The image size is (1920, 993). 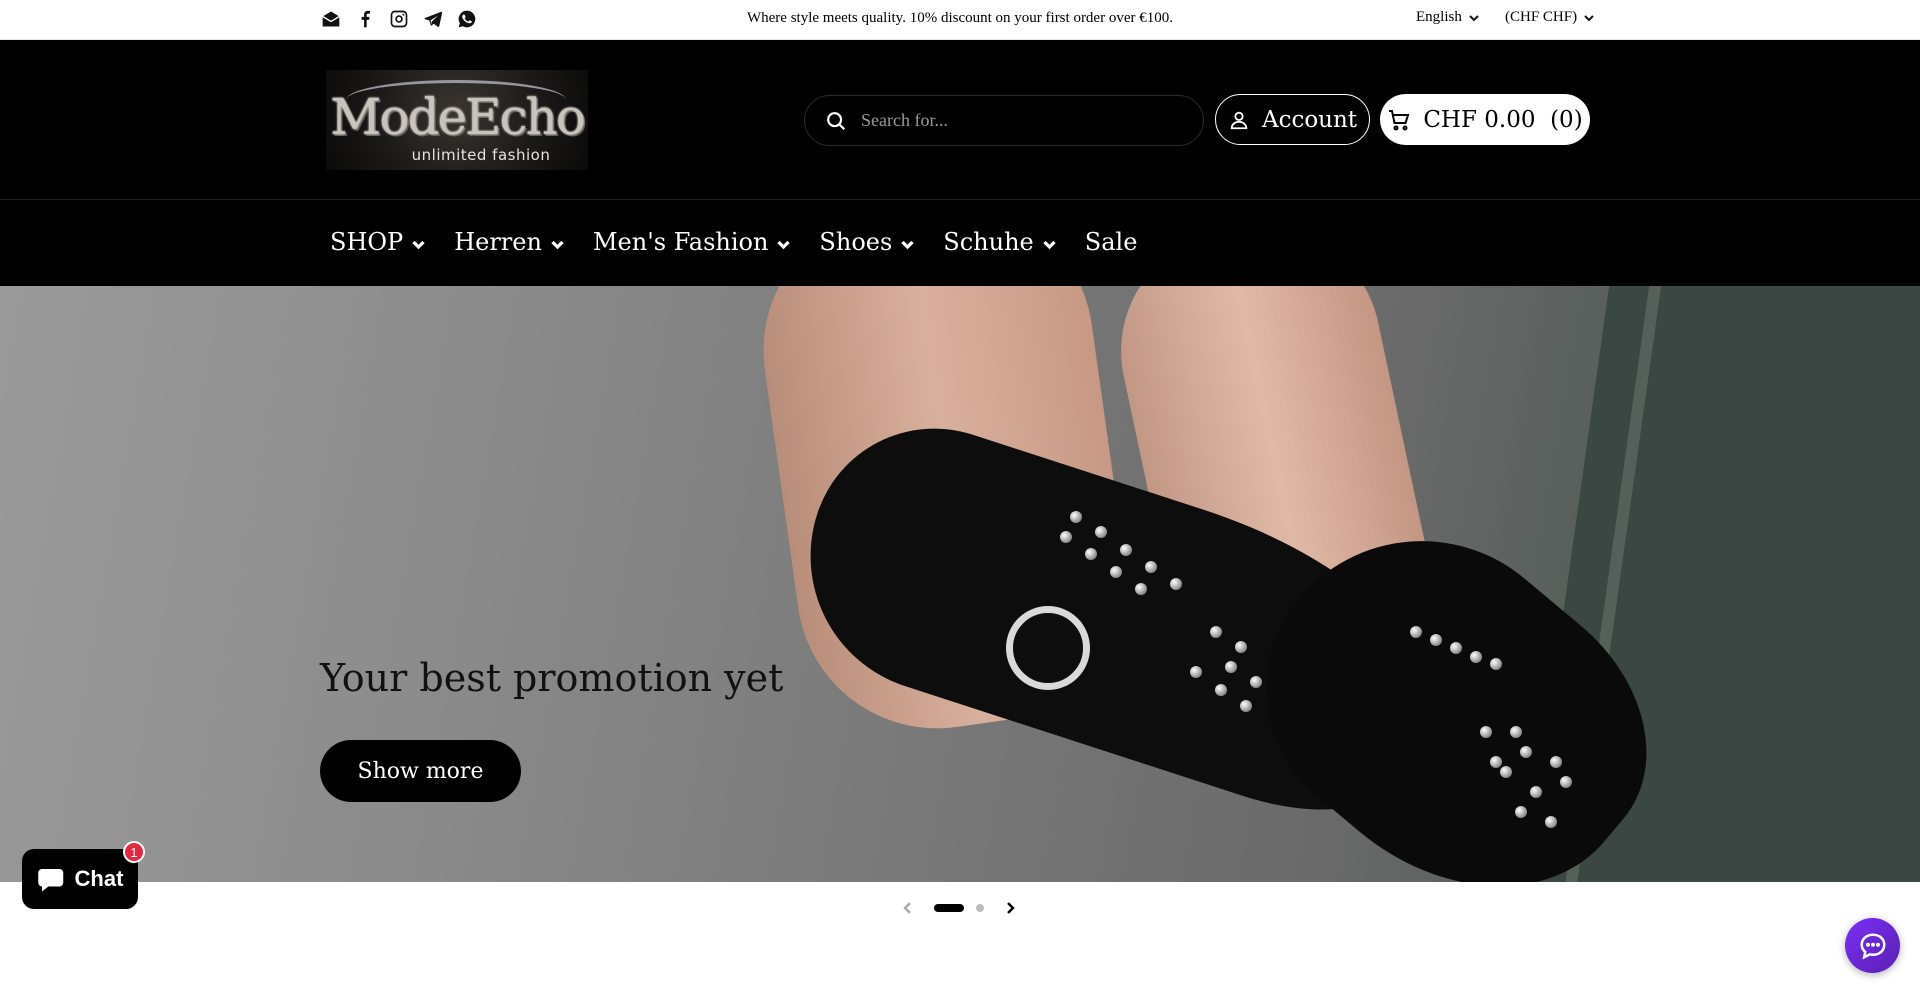 What do you see at coordinates (980, 908) in the screenshot?
I see `slide-dot` at bounding box center [980, 908].